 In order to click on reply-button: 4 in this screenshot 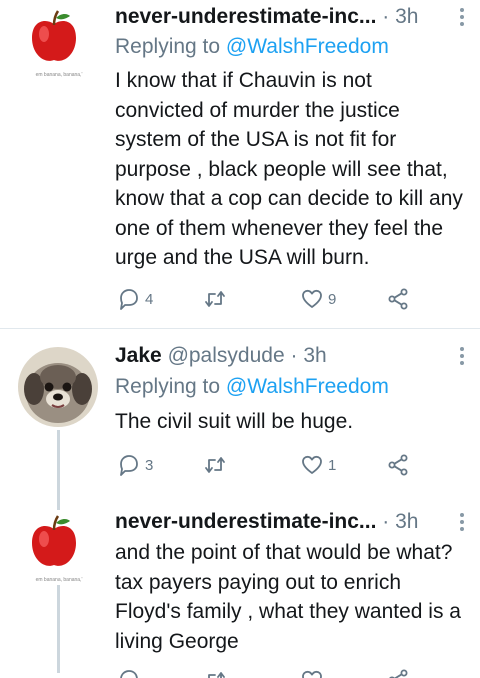, I will do `click(135, 299)`.